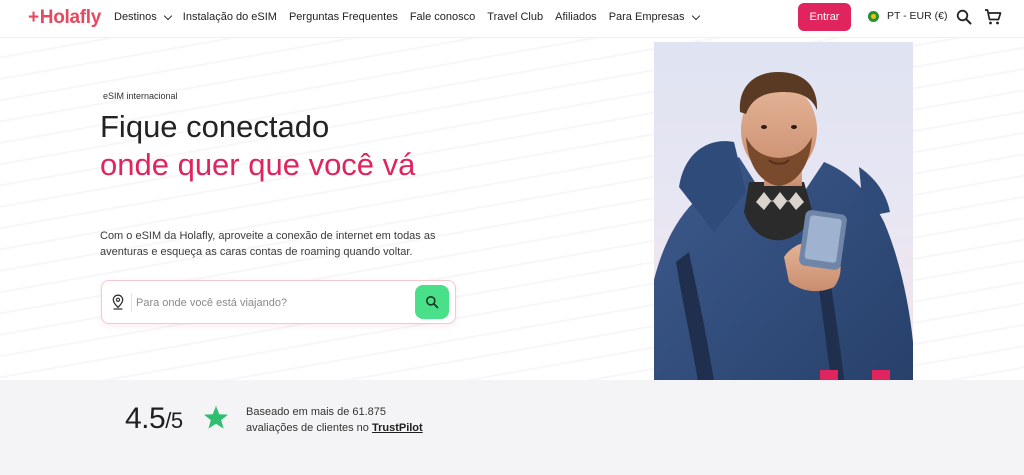 This screenshot has width=1024, height=475. Describe the element at coordinates (824, 17) in the screenshot. I see `login-button: Entrar` at that location.